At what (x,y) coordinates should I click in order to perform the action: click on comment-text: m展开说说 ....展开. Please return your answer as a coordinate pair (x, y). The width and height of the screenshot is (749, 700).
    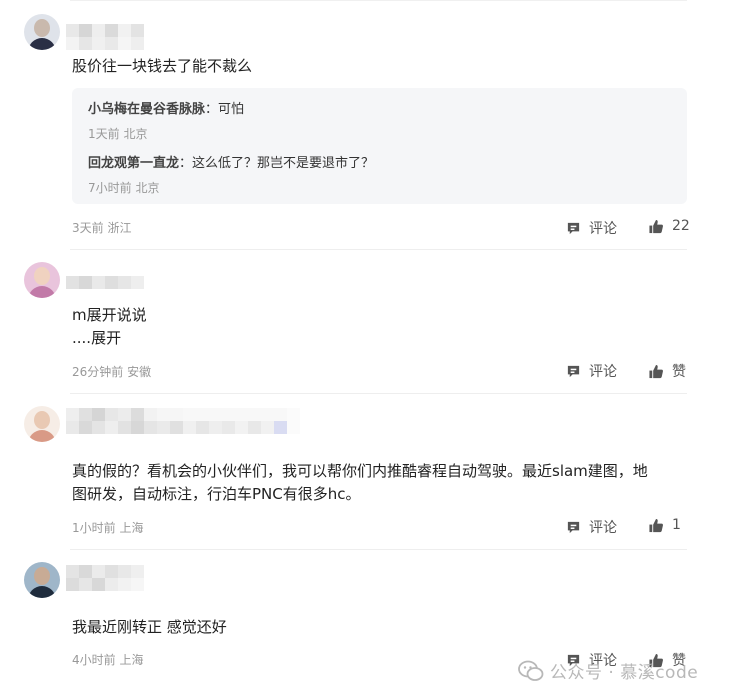
    Looking at the image, I should click on (109, 327).